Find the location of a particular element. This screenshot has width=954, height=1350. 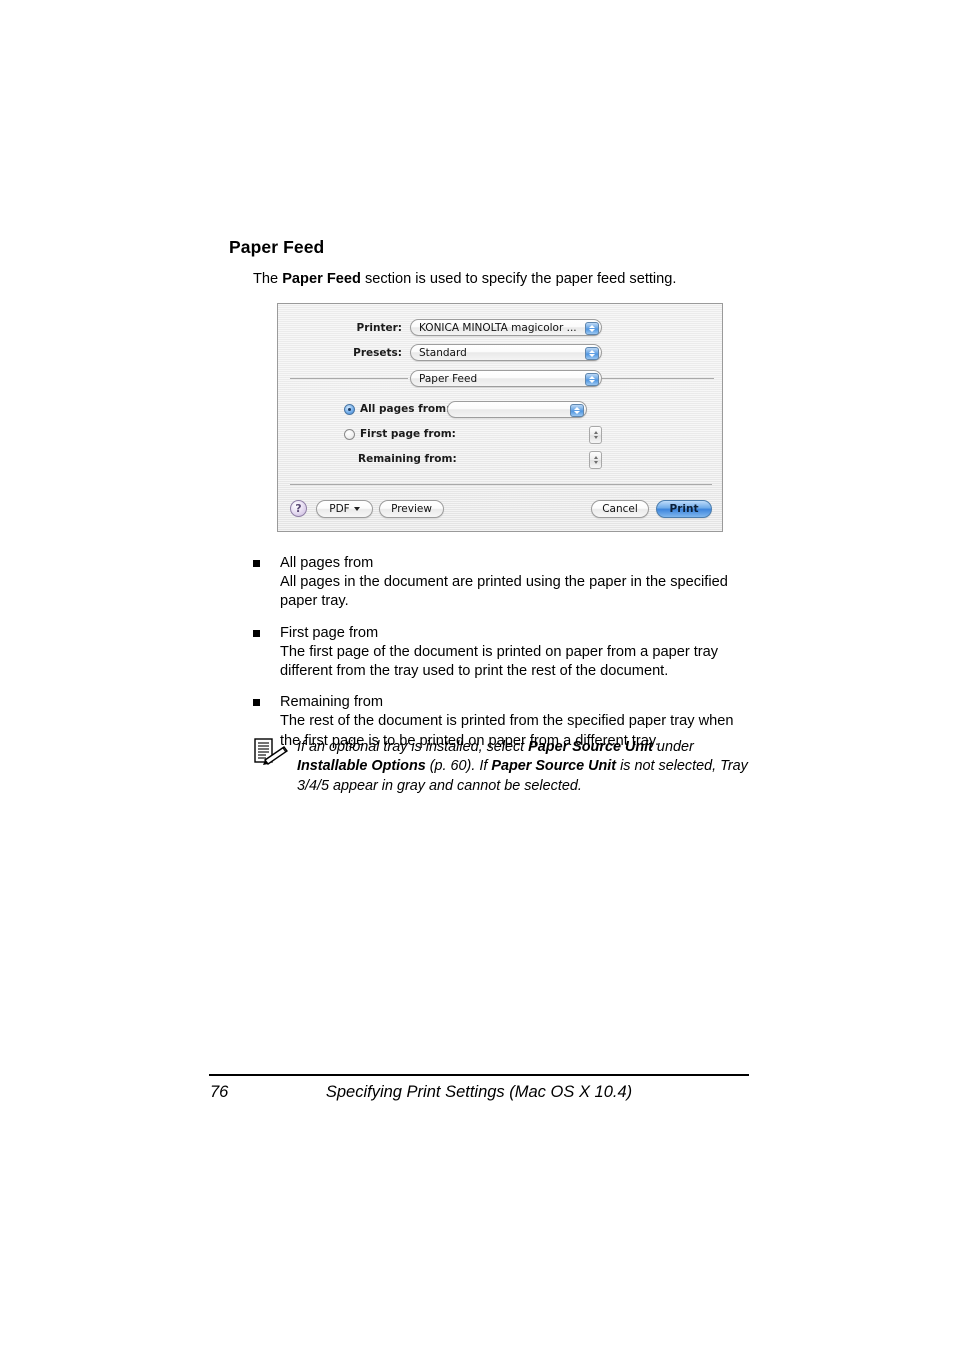

remaining-row: Remaining from: is located at coordinates (407, 459).